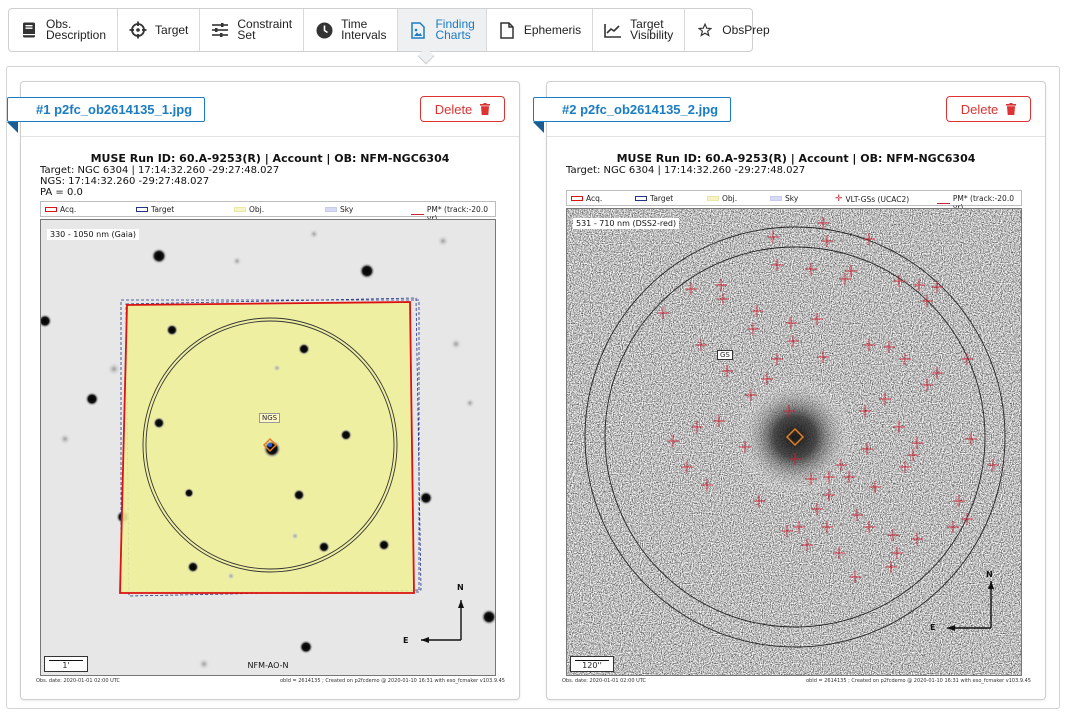 Image resolution: width=1066 pixels, height=715 pixels. I want to click on card-header: #2 p2fc_ob2614135_2.jpg Delete, so click(789, 109).